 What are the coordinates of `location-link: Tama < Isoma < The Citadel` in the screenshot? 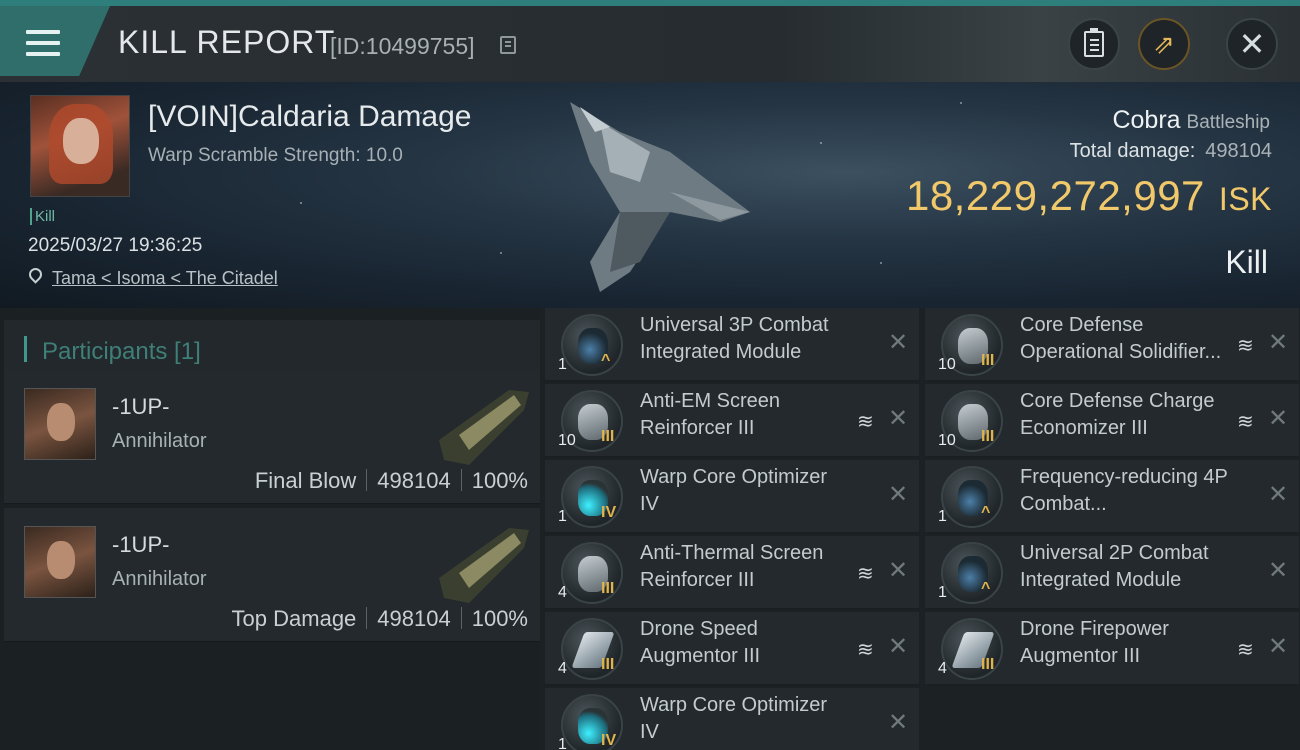 It's located at (165, 278).